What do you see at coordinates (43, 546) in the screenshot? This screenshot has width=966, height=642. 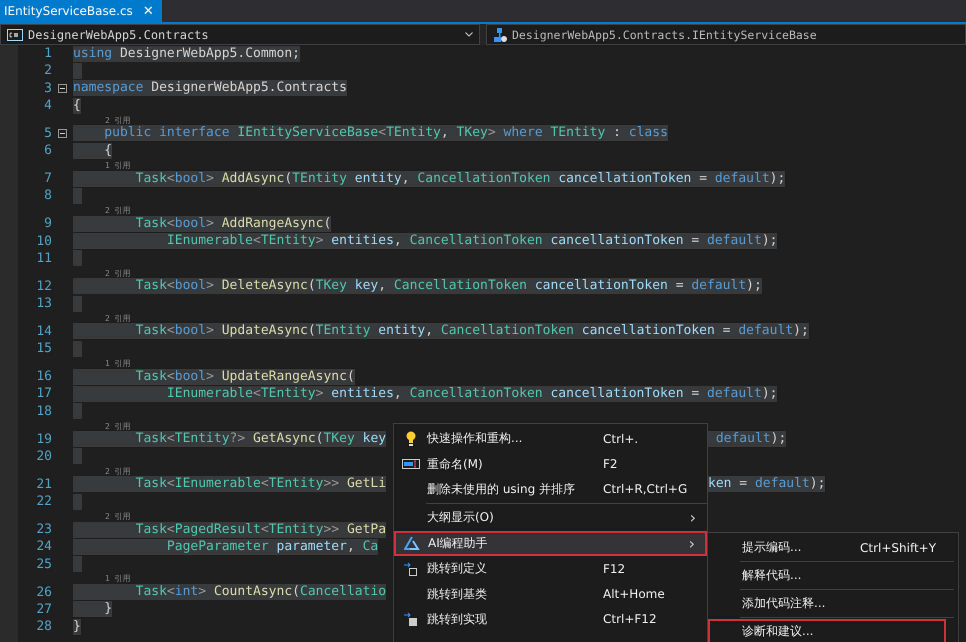 I see `line-number: 24` at bounding box center [43, 546].